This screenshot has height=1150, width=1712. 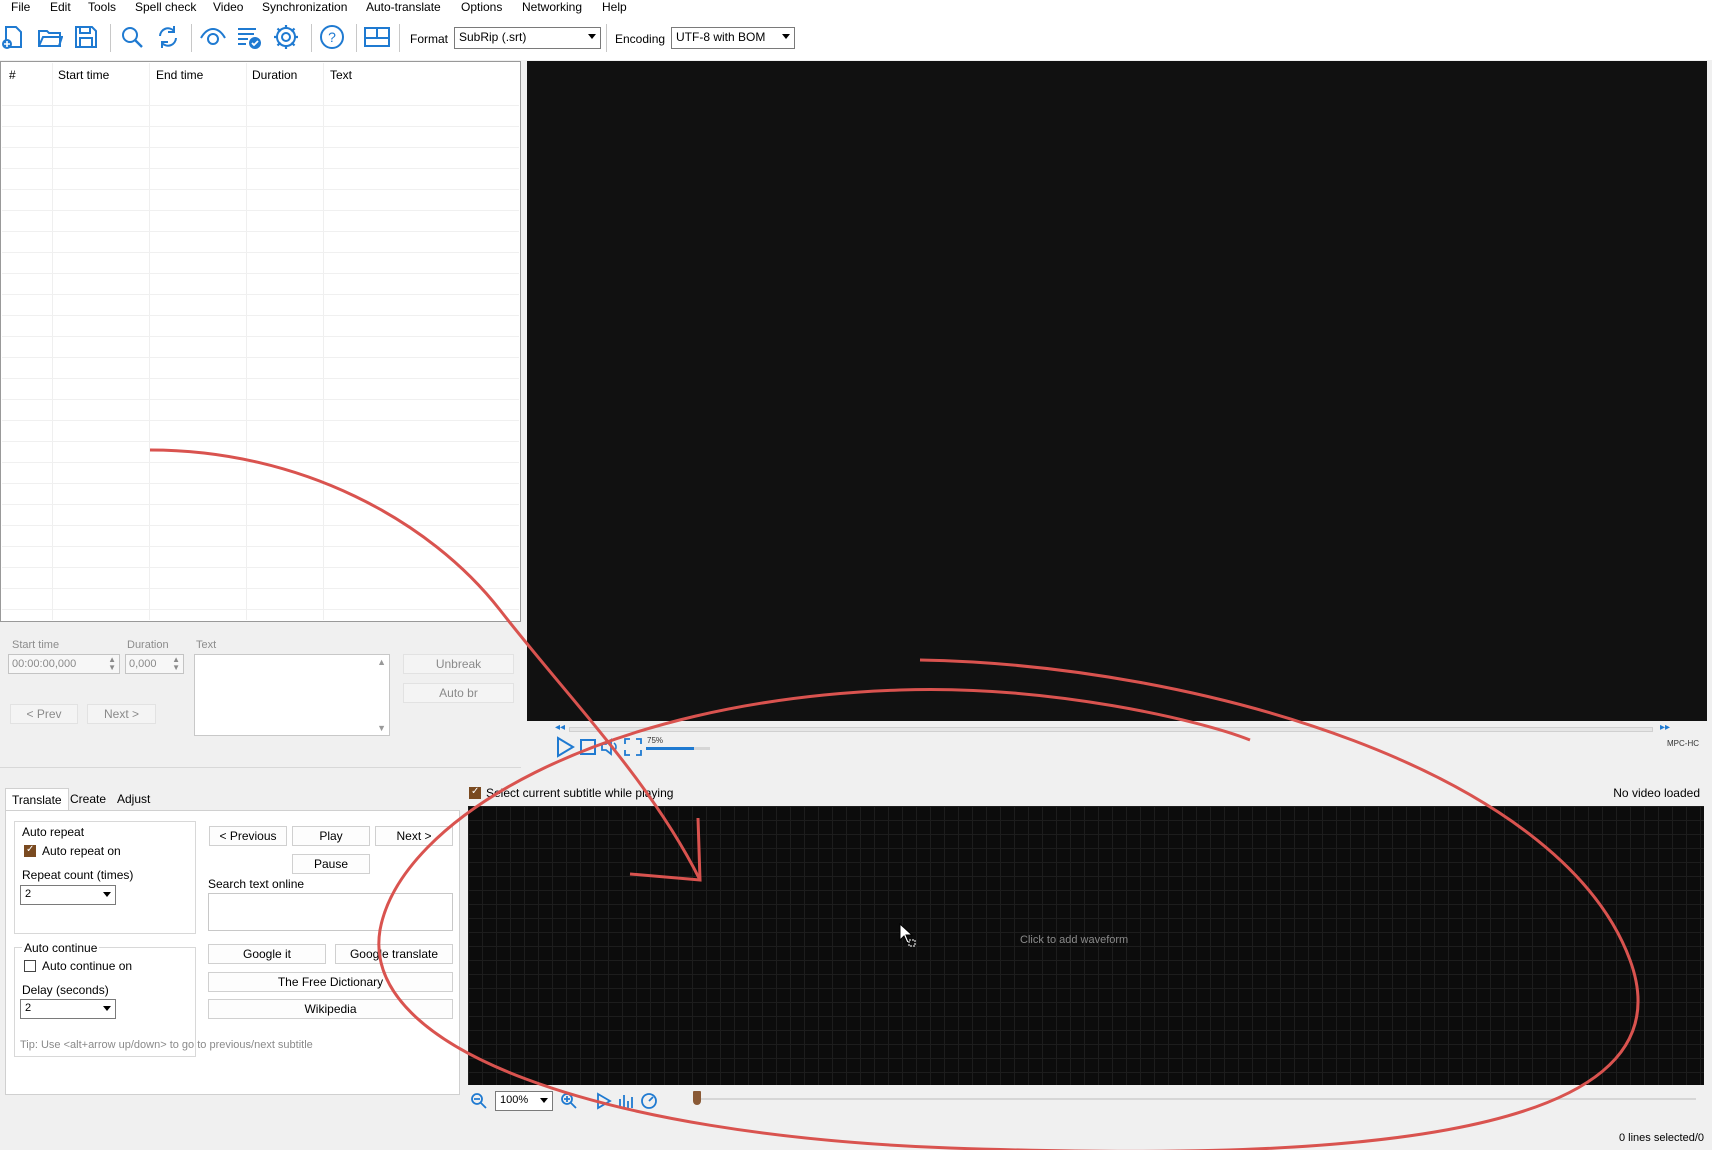 I want to click on delay-label: Delay (seconds), so click(x=65, y=990).